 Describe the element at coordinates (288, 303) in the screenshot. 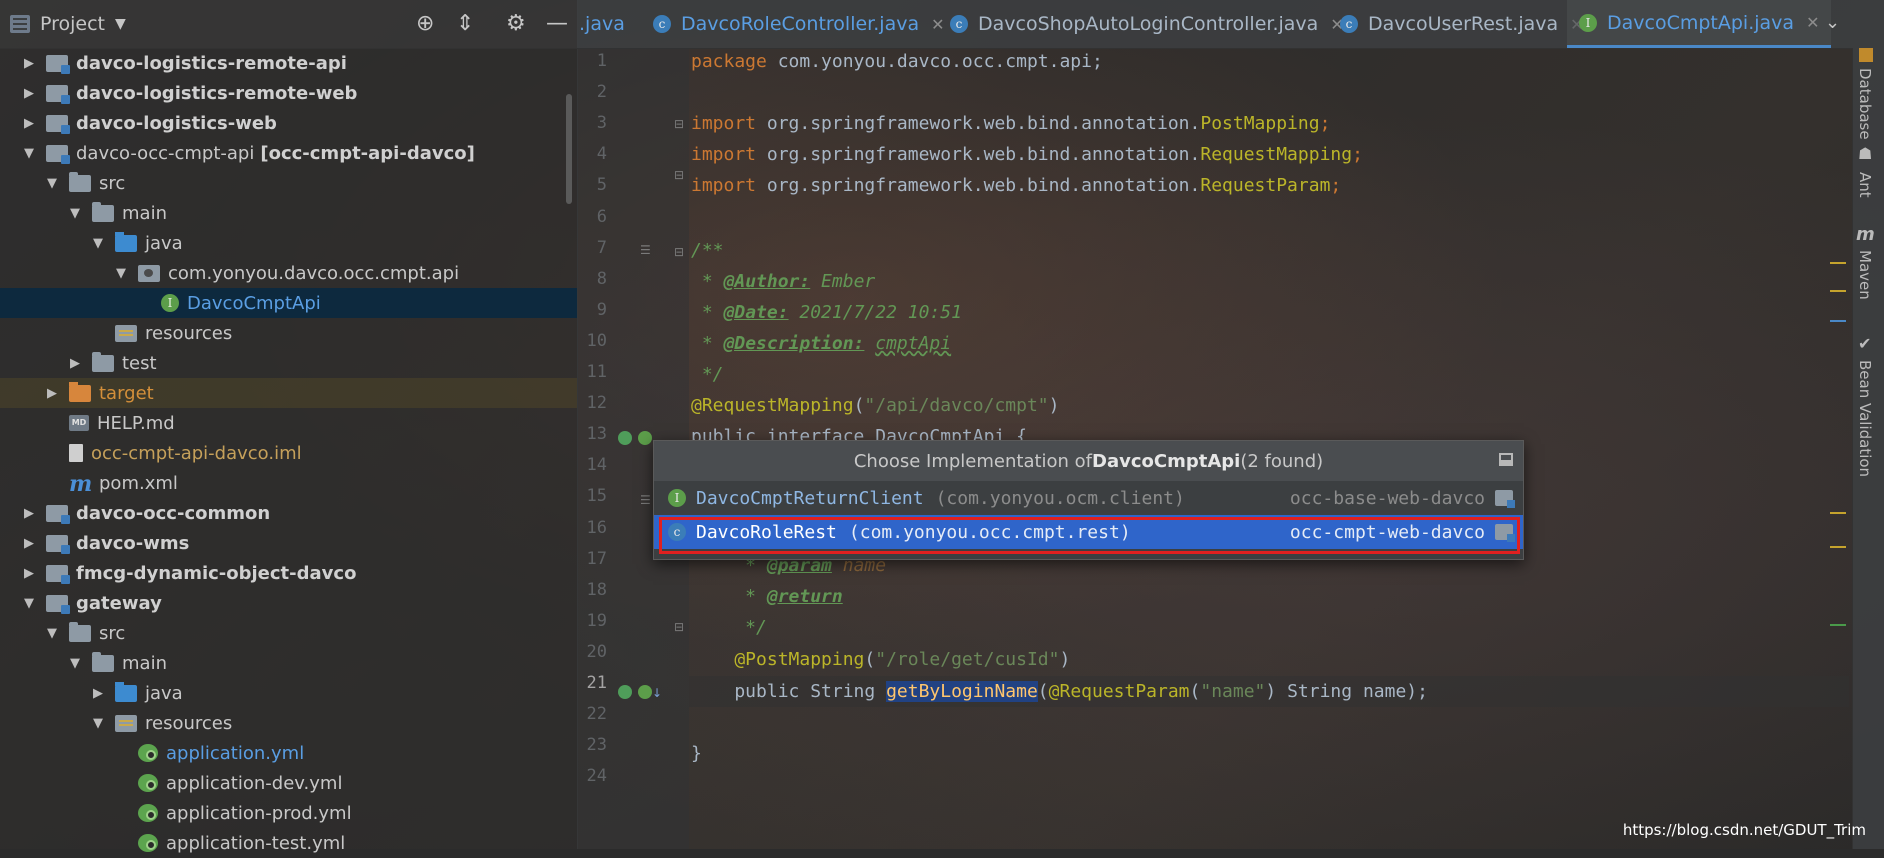

I see `tree-item: ▶IDavcoCmptApi` at that location.